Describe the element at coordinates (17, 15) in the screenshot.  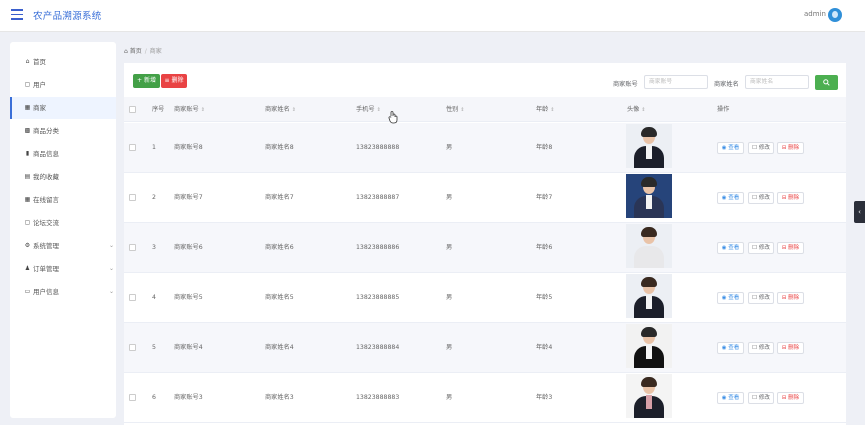
I see `menu-toggle-icon` at that location.